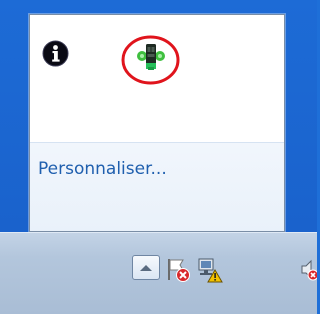 This screenshot has height=314, width=320. What do you see at coordinates (55, 53) in the screenshot?
I see `info-icon` at bounding box center [55, 53].